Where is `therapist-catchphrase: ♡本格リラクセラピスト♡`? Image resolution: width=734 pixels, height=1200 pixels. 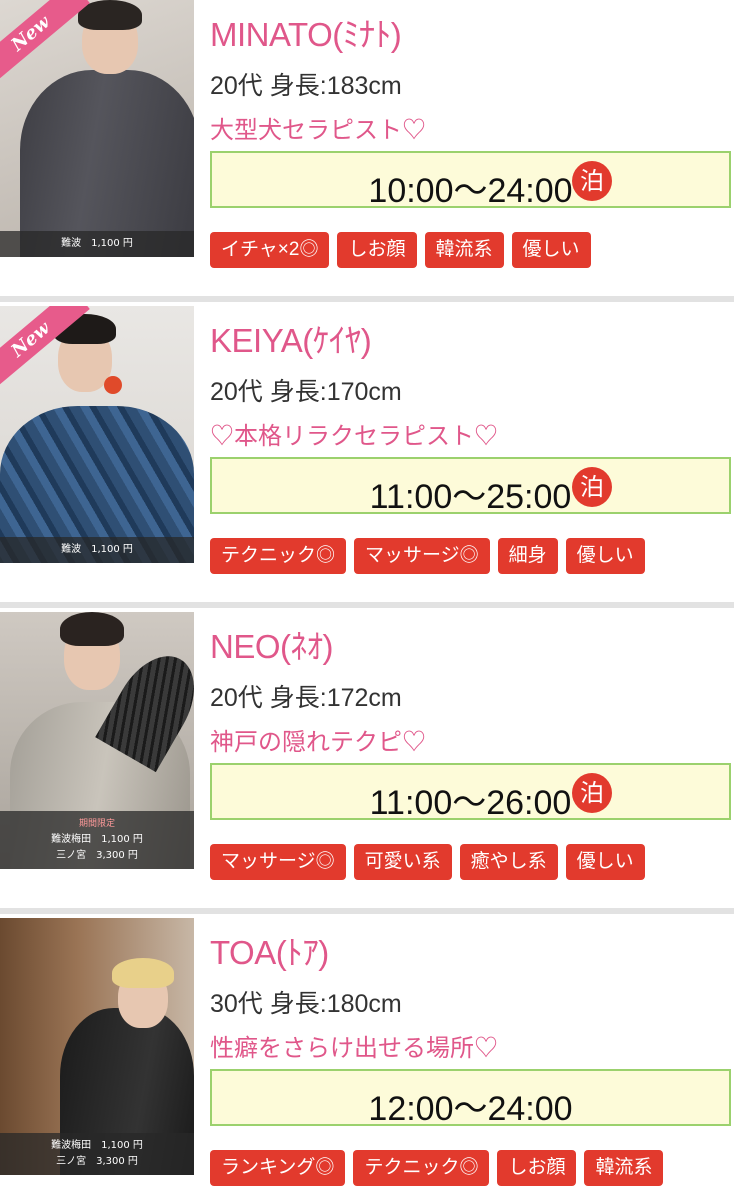
therapist-catchphrase: ♡本格リラクセラピスト♡ is located at coordinates (354, 436).